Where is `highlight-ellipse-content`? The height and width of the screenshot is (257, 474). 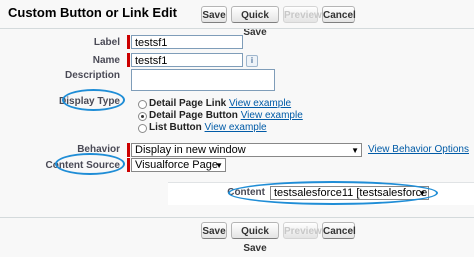 highlight-ellipse-content is located at coordinates (333, 193).